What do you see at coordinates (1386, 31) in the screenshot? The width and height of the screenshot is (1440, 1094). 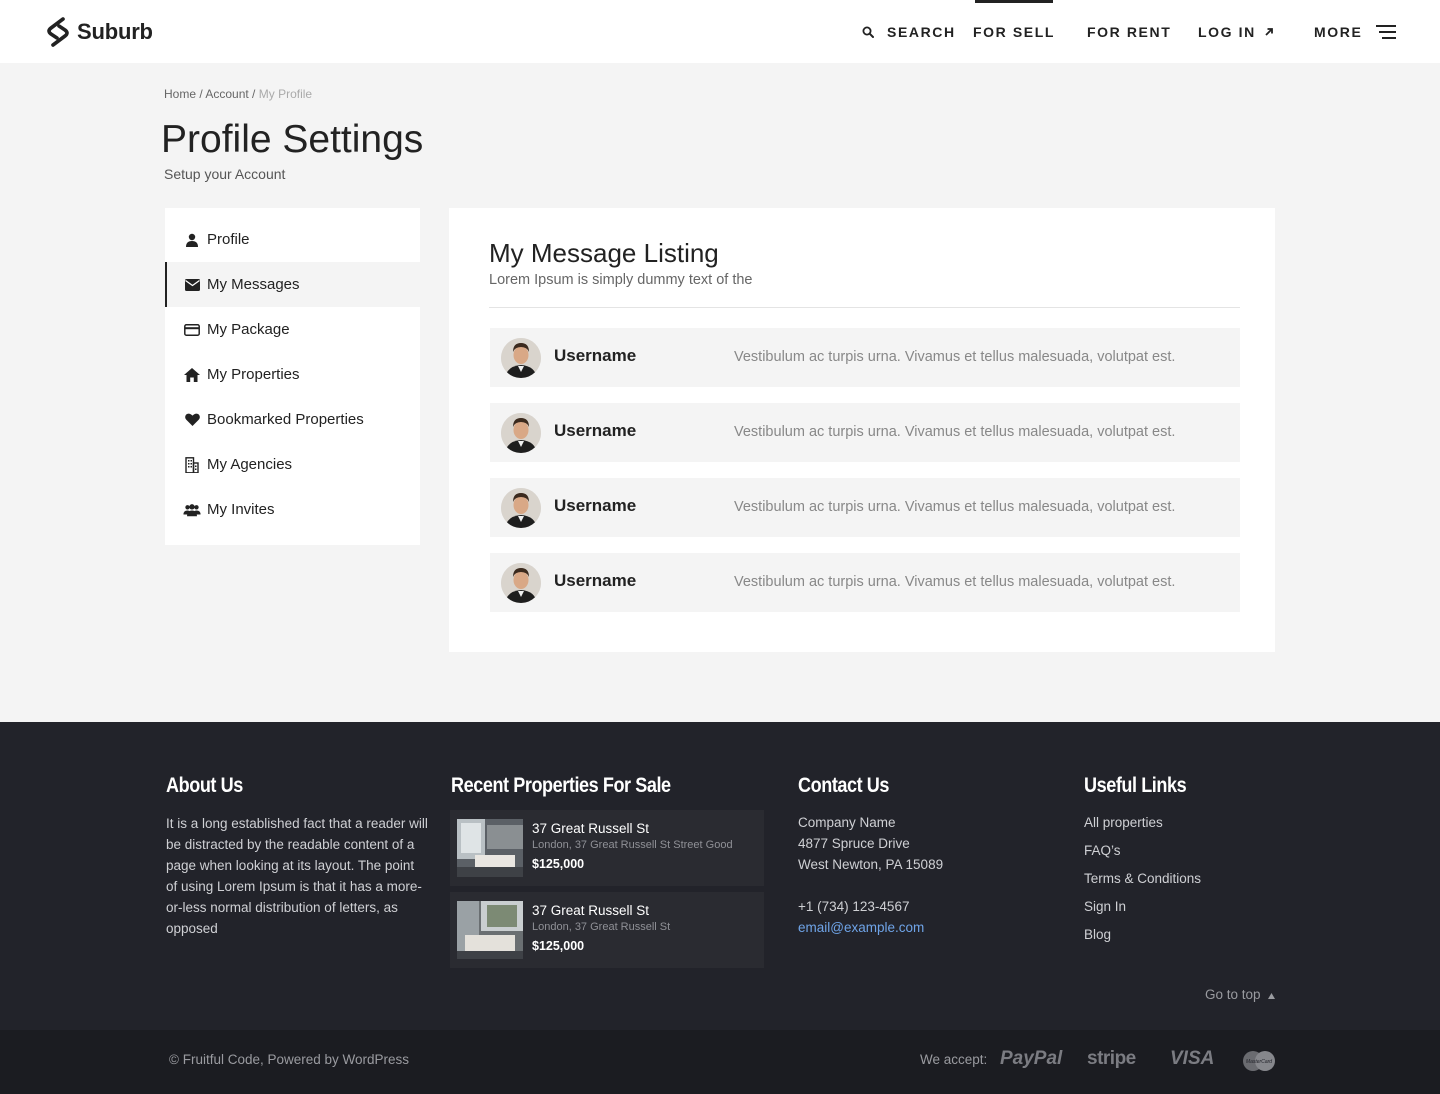 I see `hamburger-menu-icon` at bounding box center [1386, 31].